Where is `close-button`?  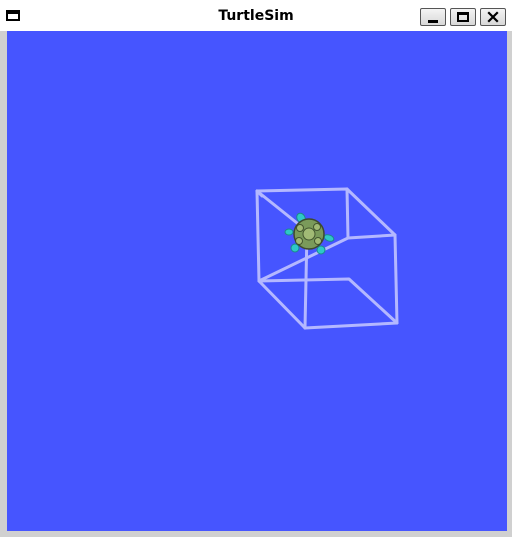 close-button is located at coordinates (493, 17).